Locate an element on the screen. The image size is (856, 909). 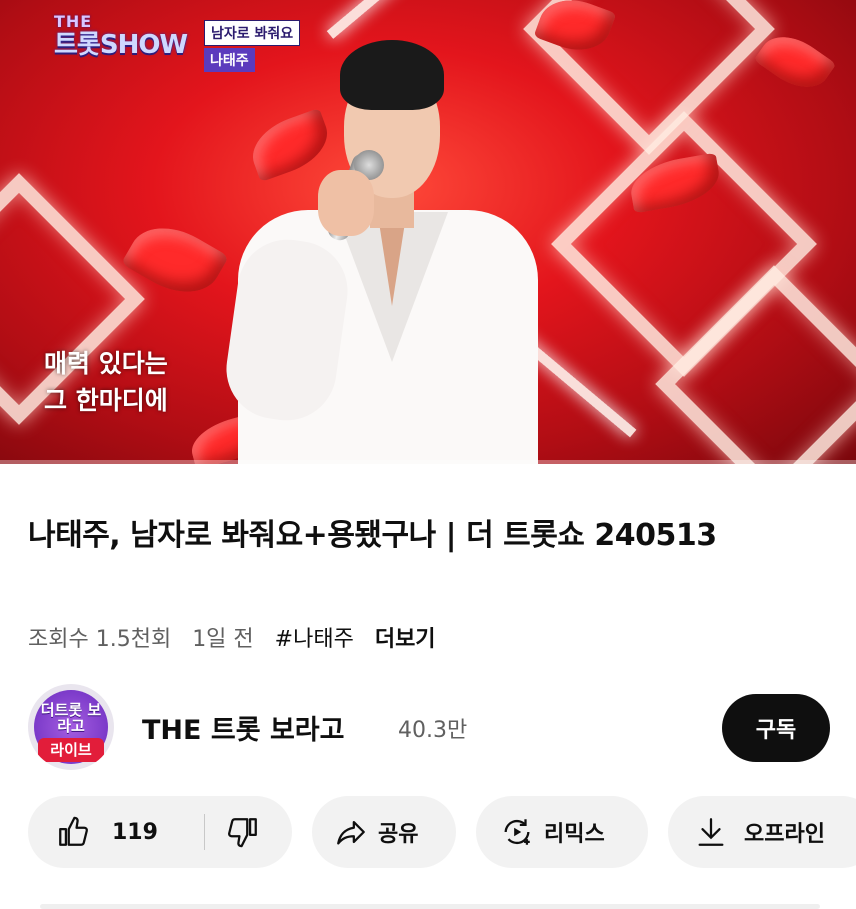
live-badge: 라이브 is located at coordinates (71, 750).